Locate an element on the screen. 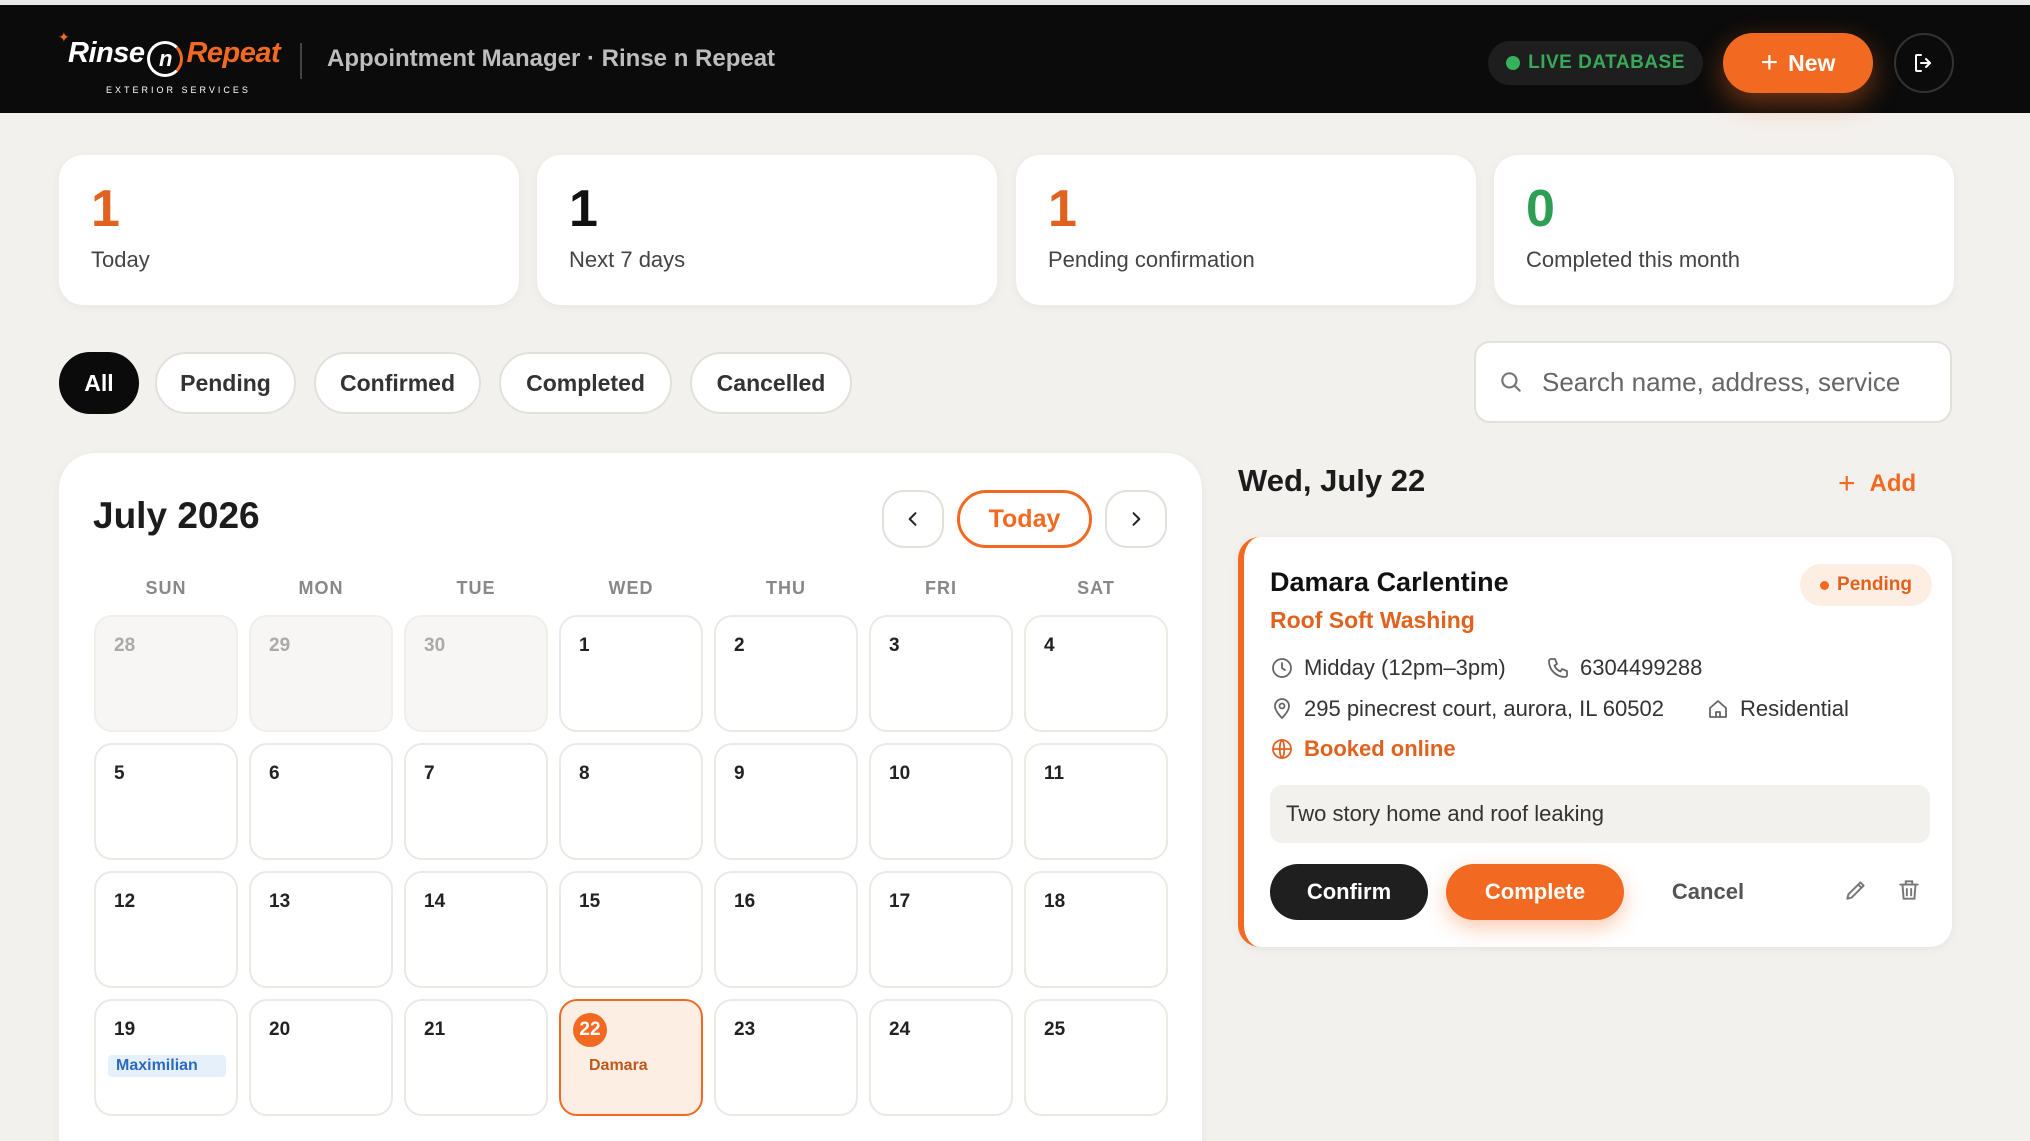  calendar-day-12: 12 is located at coordinates (166, 929).